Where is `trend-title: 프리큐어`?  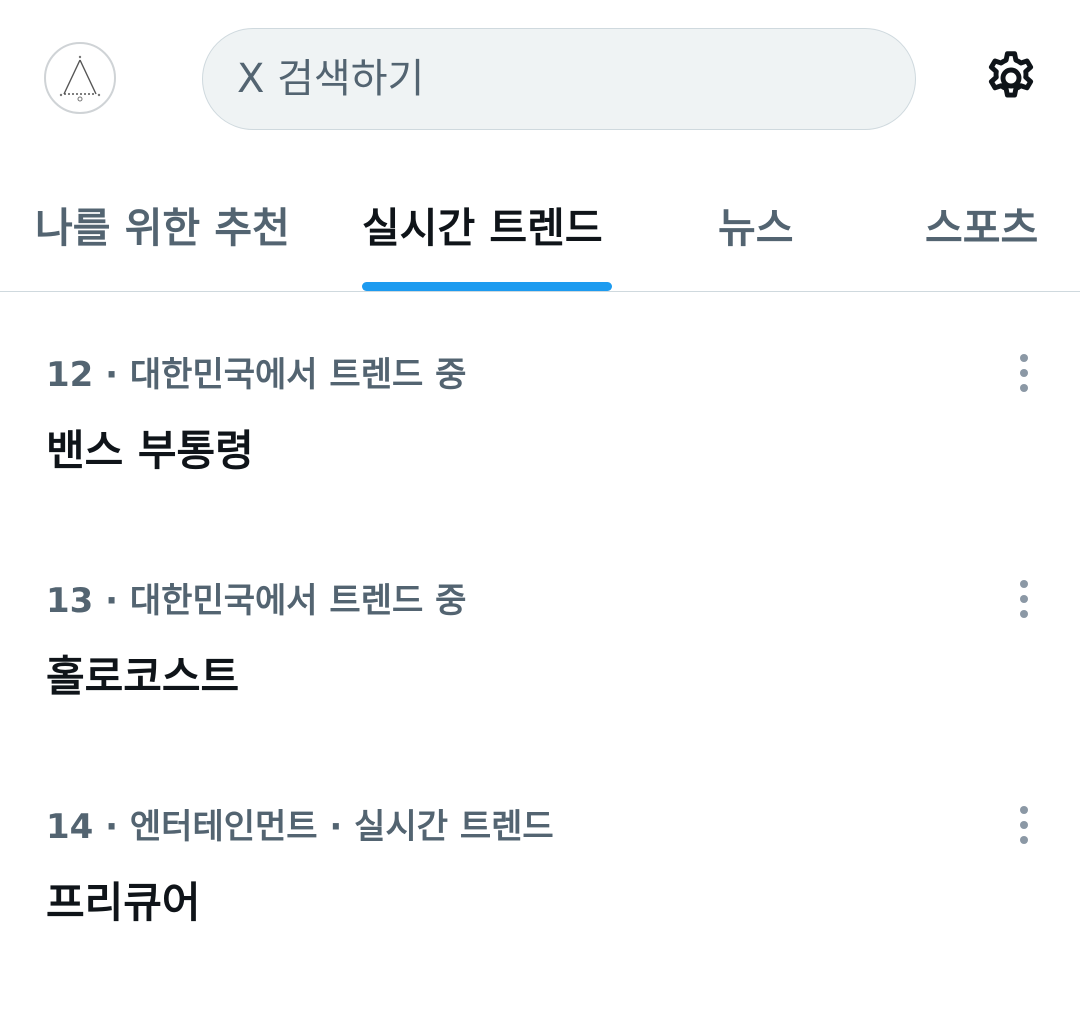
trend-title: 프리큐어 is located at coordinates (123, 902).